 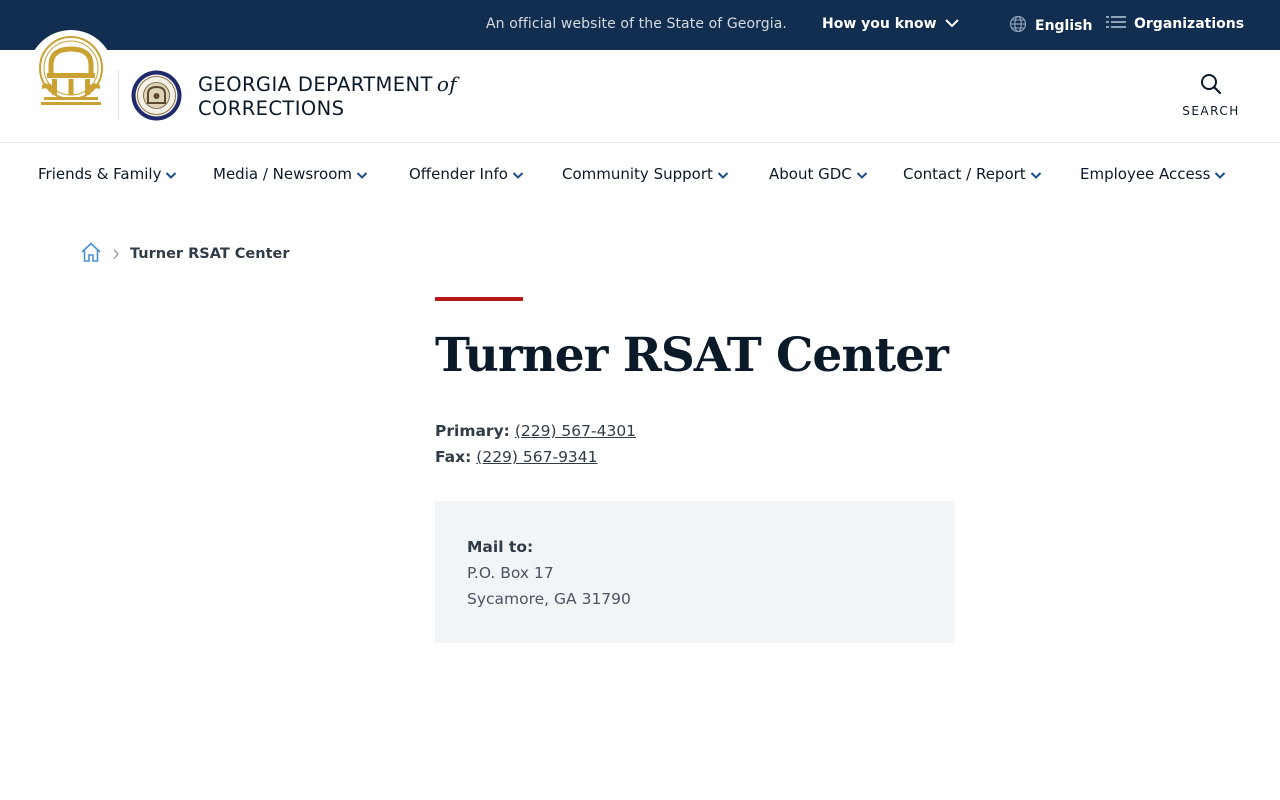 I want to click on language-label: English, so click(x=1064, y=26).